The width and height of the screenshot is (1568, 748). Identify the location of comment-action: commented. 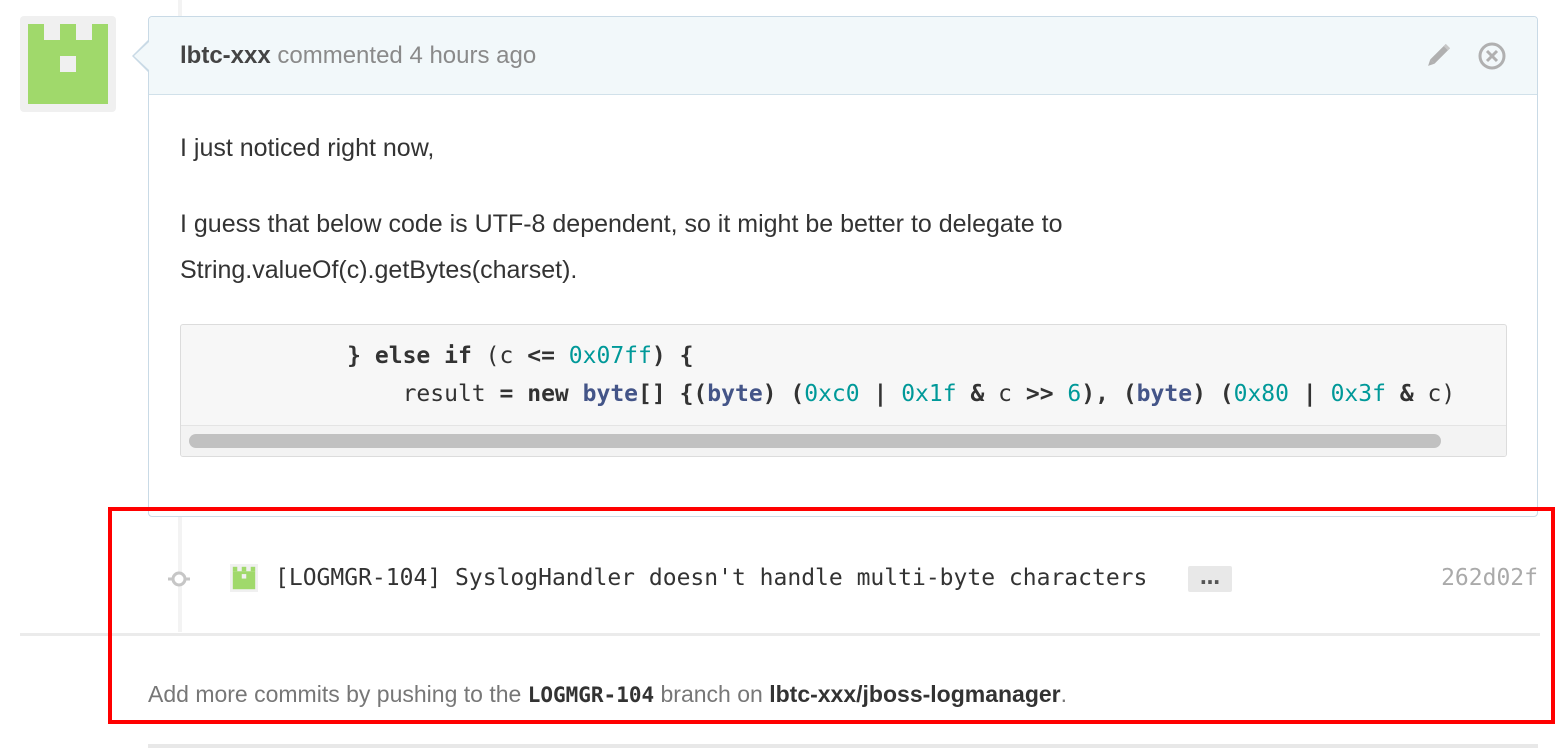
(340, 55).